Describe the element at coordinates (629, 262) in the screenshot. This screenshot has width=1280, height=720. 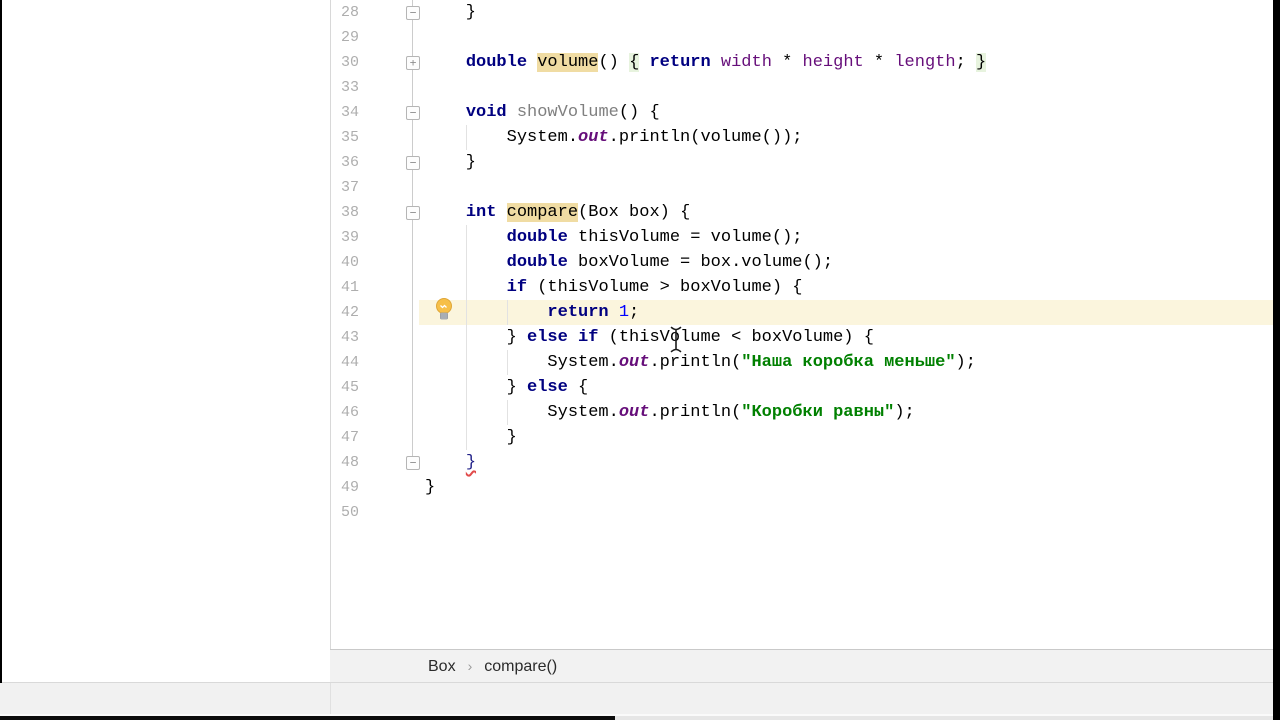
I see `code-line: double boxVolume = box.volume();` at that location.